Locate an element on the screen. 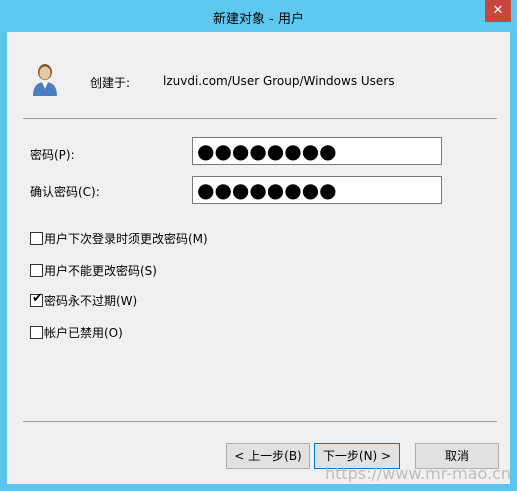  close-button: ✕ is located at coordinates (498, 11).